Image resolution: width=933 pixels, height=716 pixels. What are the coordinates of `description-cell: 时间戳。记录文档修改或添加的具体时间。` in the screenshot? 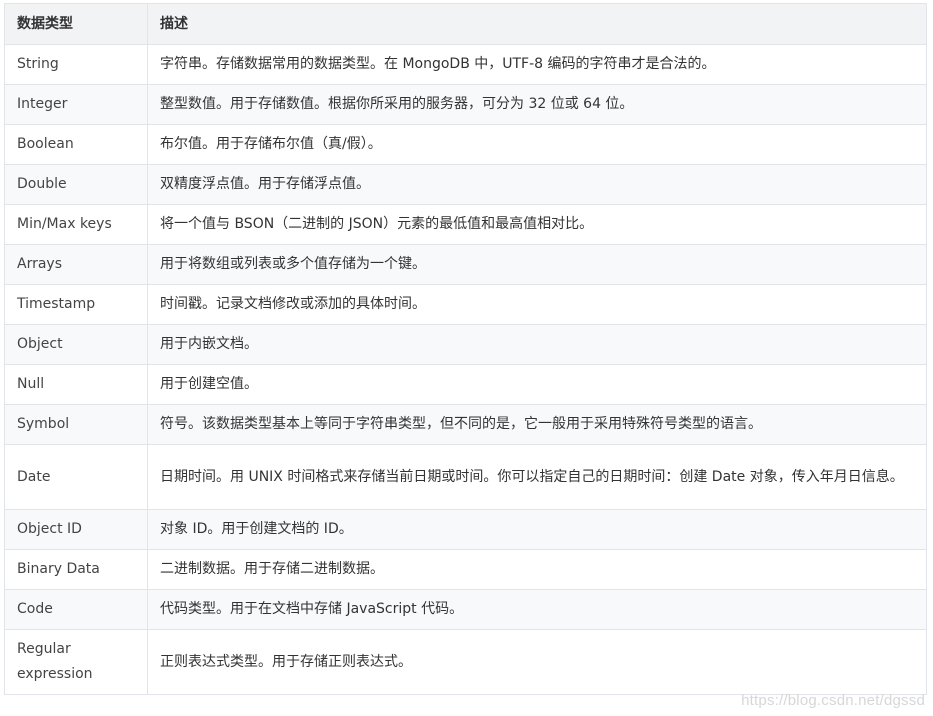 It's located at (537, 304).